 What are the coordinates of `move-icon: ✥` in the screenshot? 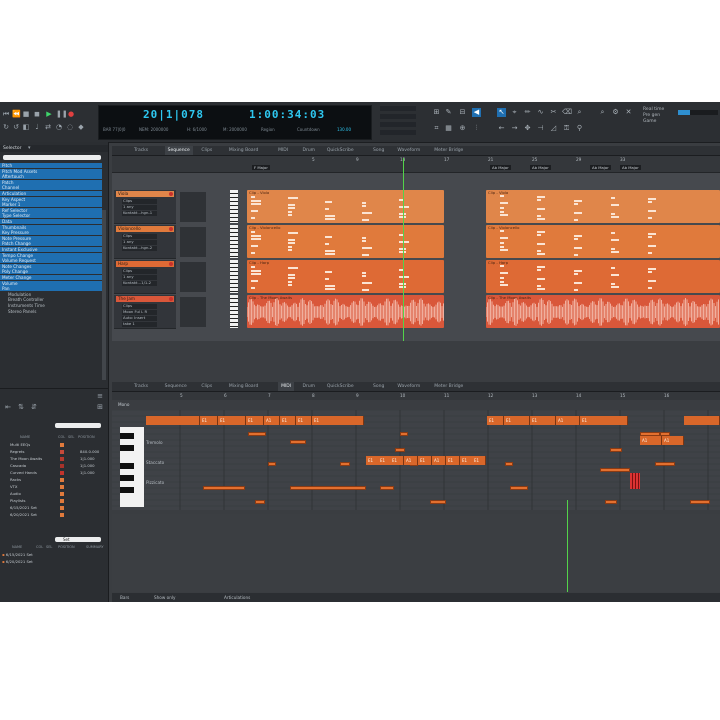 It's located at (527, 128).